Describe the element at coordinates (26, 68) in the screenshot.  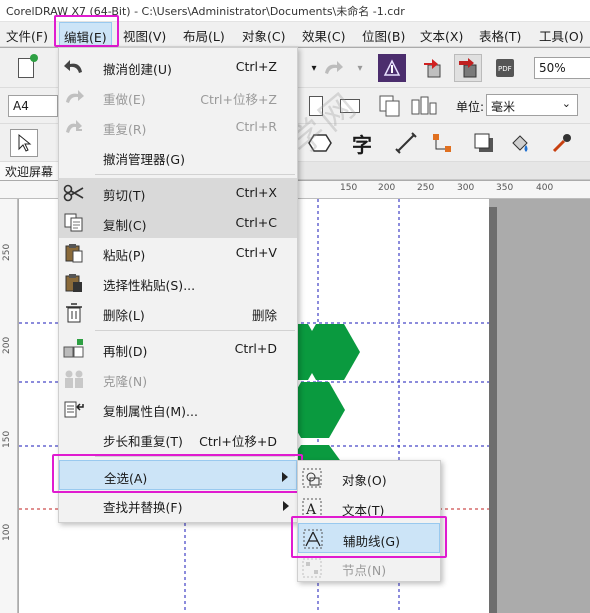
I see `new-document-icon` at that location.